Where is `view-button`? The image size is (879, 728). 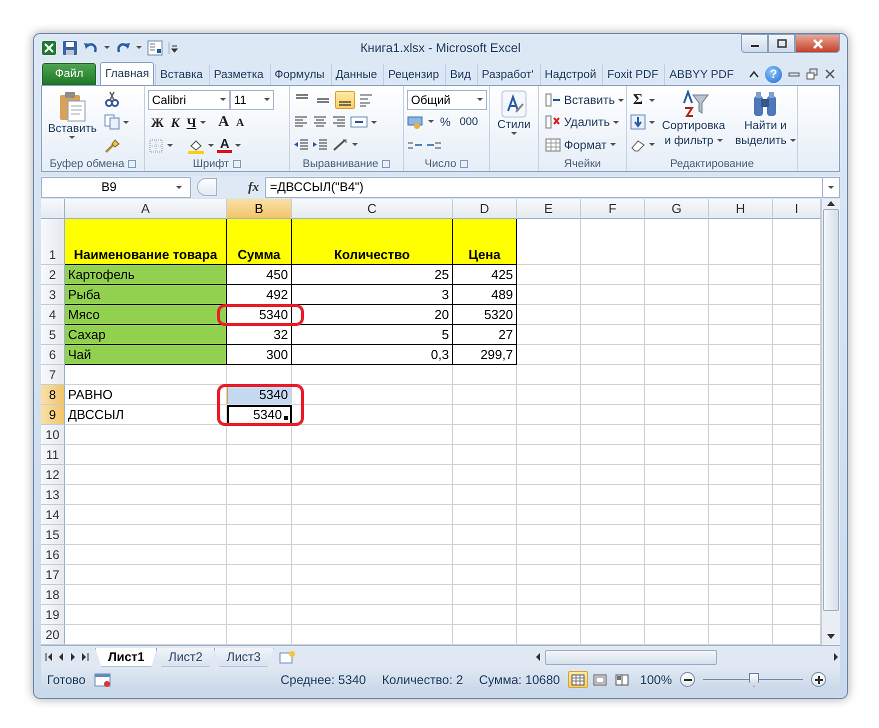 view-button is located at coordinates (578, 679).